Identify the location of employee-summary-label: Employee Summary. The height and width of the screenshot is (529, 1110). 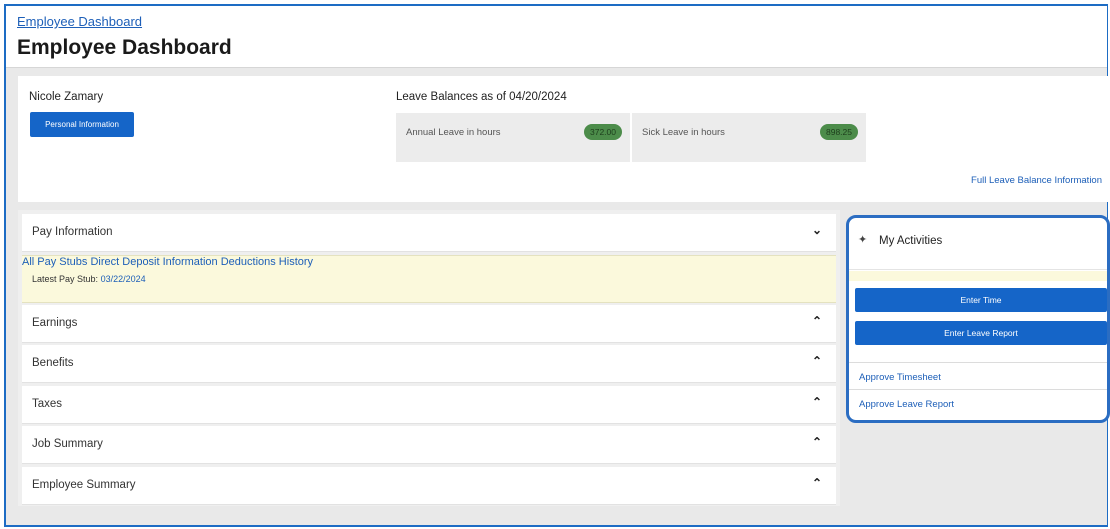
(84, 485).